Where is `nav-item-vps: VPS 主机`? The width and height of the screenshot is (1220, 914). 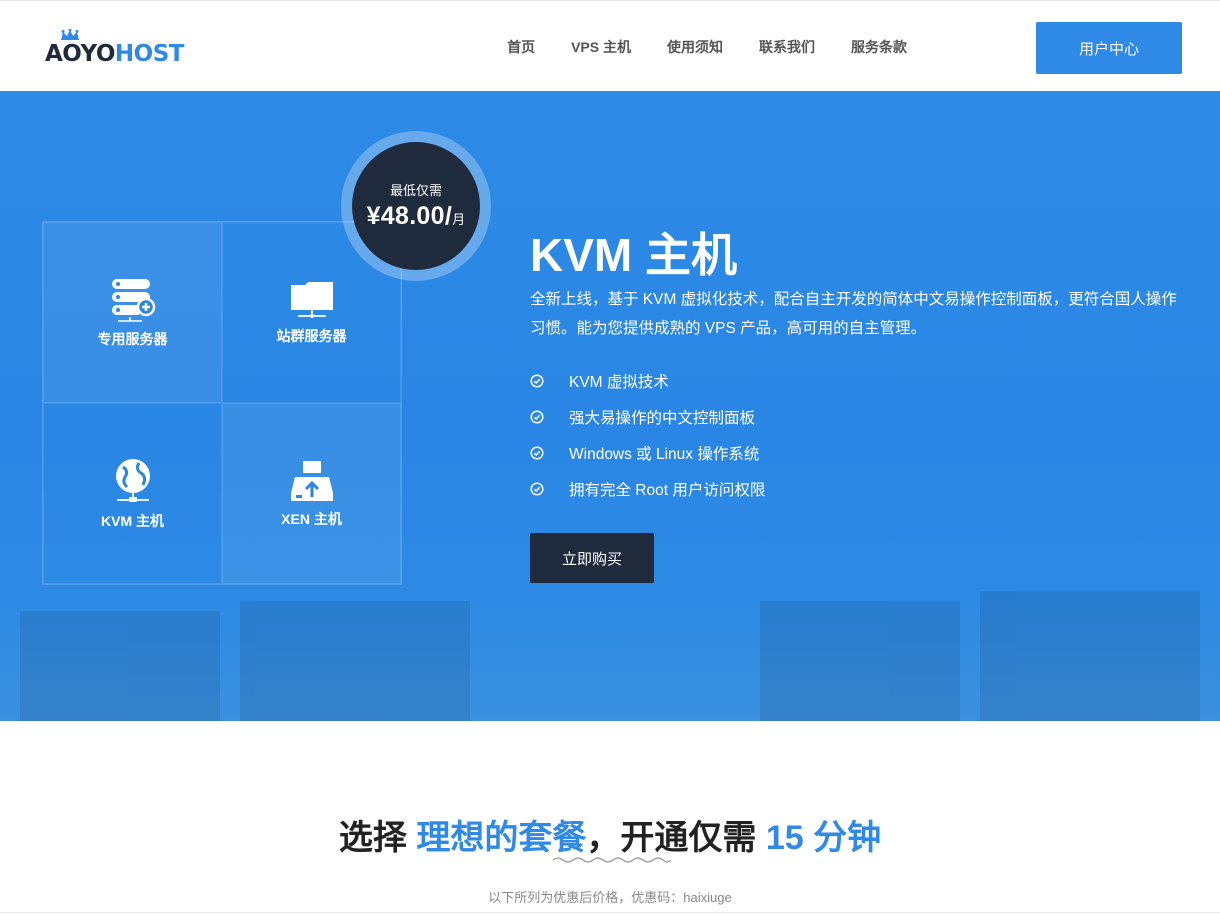
nav-item-vps: VPS 主机 is located at coordinates (601, 47).